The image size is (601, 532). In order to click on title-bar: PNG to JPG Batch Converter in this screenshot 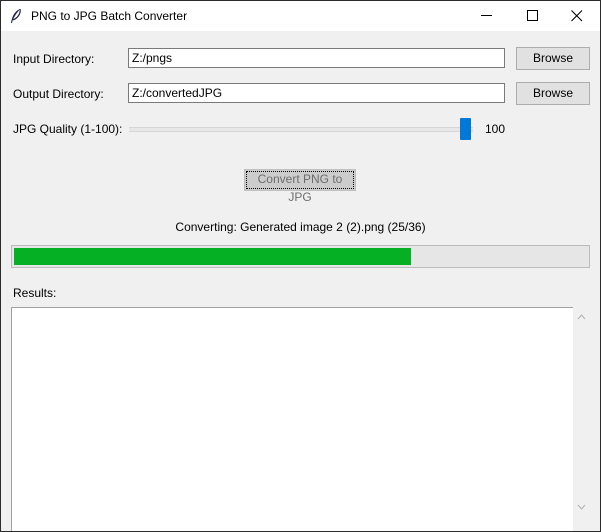, I will do `click(300, 16)`.